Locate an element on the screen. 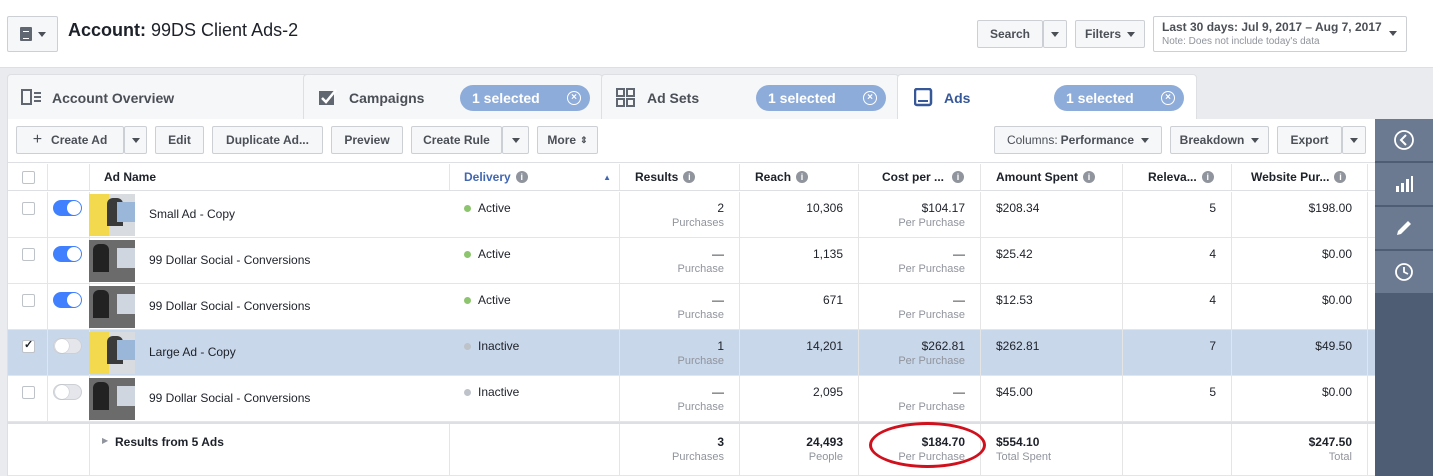  delivery-cell: Inactive is located at coordinates (535, 352).